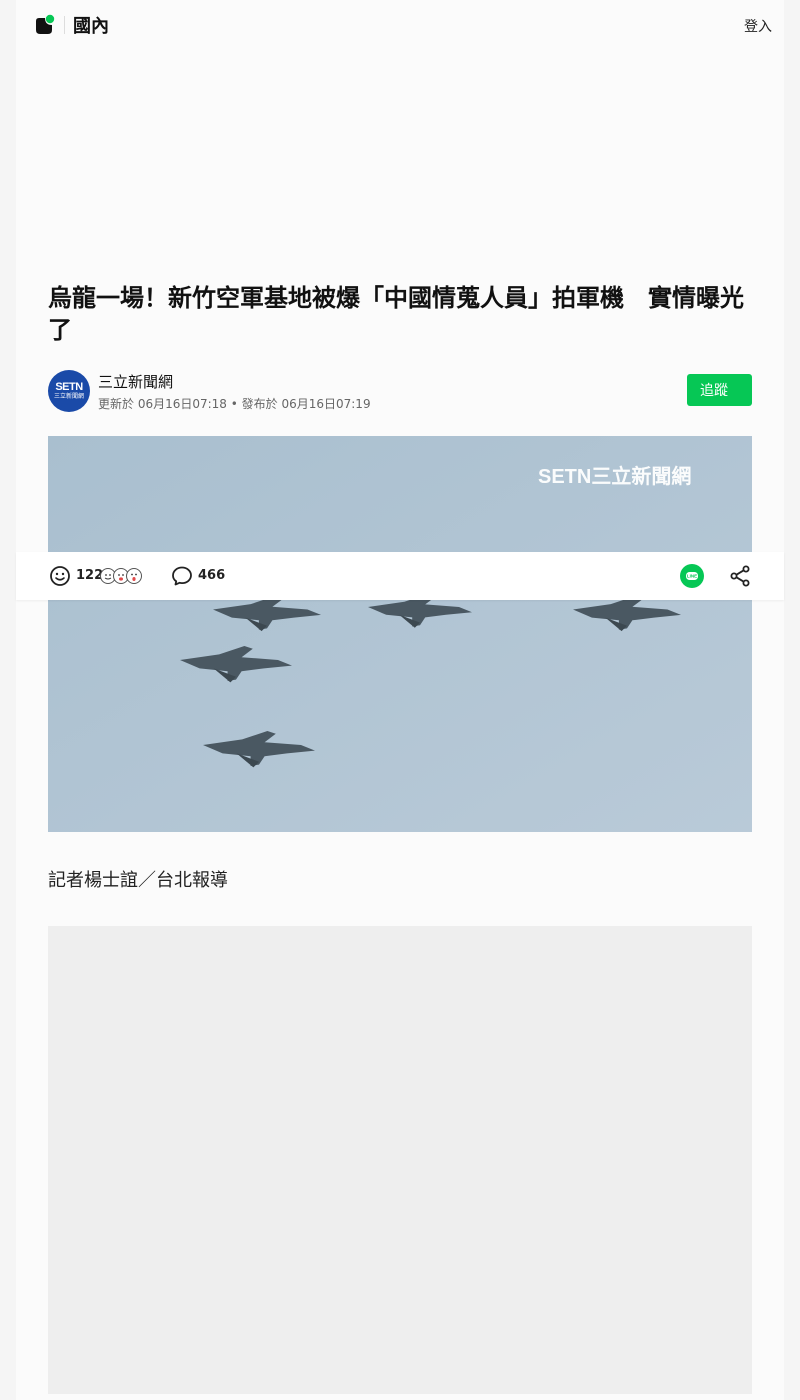 This screenshot has width=800, height=1400. I want to click on login-link: 登入, so click(758, 26).